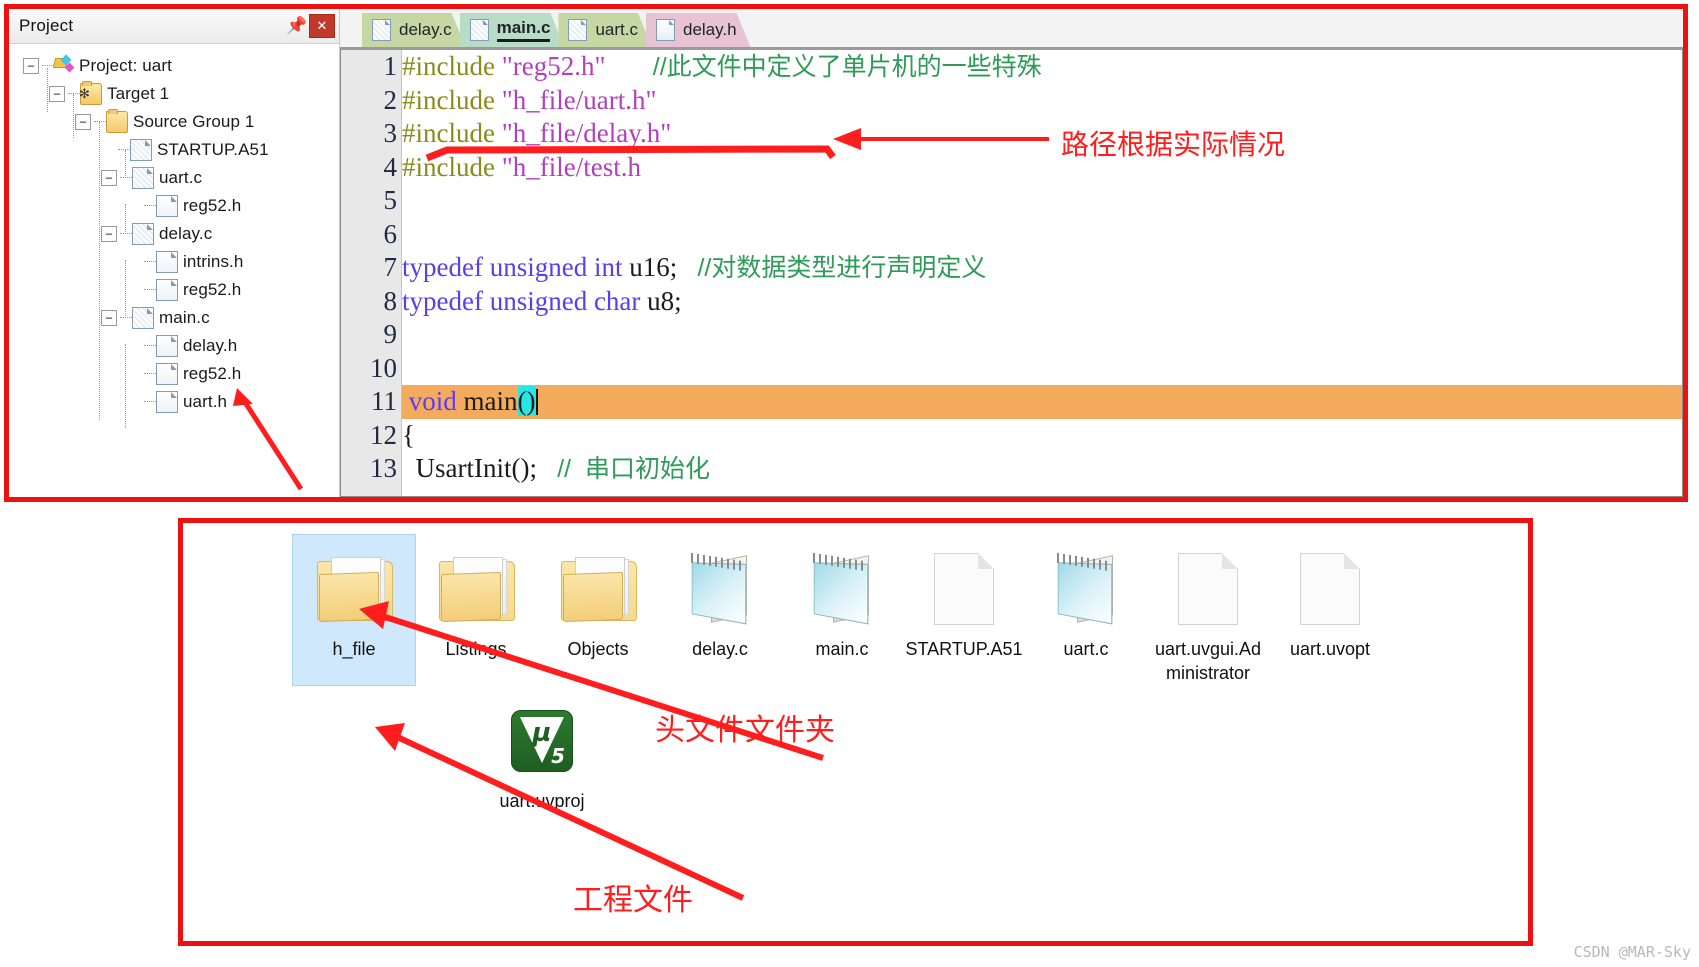 Image resolution: width=1699 pixels, height=967 pixels. I want to click on matched-brace-token: (), so click(526, 401).